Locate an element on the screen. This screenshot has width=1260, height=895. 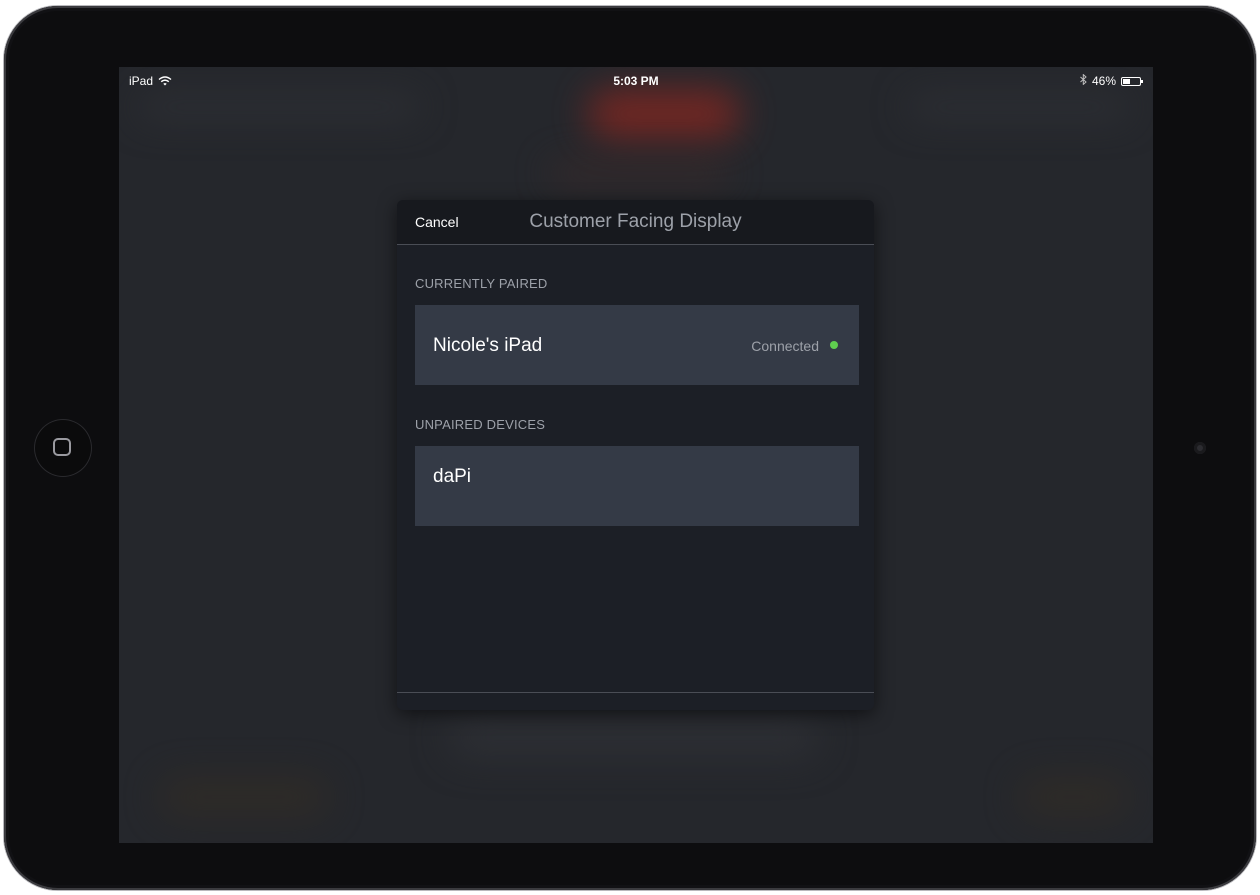
unpaired-device-row: daPi is located at coordinates (637, 486).